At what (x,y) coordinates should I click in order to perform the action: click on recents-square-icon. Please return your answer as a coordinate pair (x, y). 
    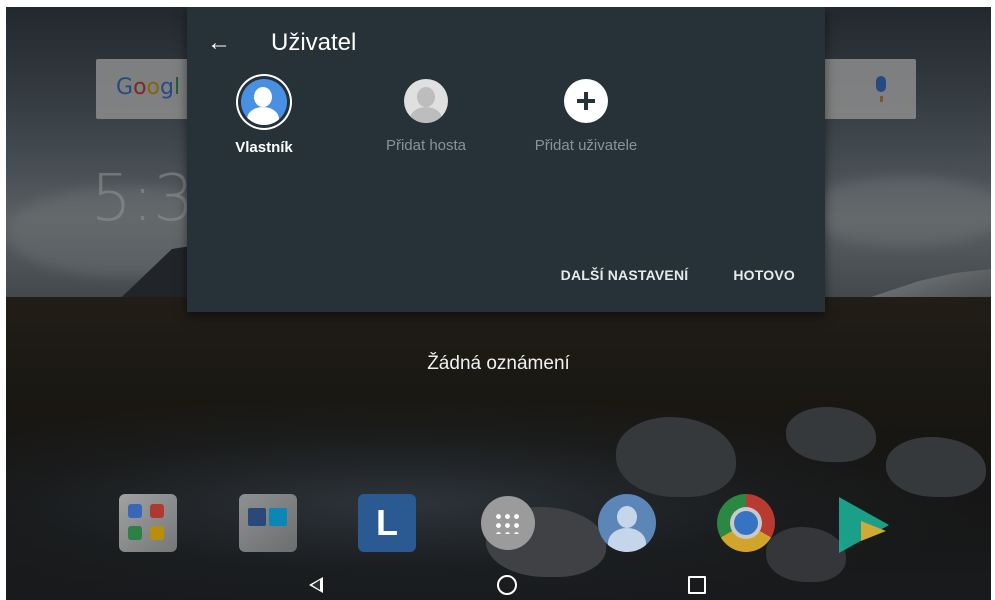
    Looking at the image, I should click on (697, 585).